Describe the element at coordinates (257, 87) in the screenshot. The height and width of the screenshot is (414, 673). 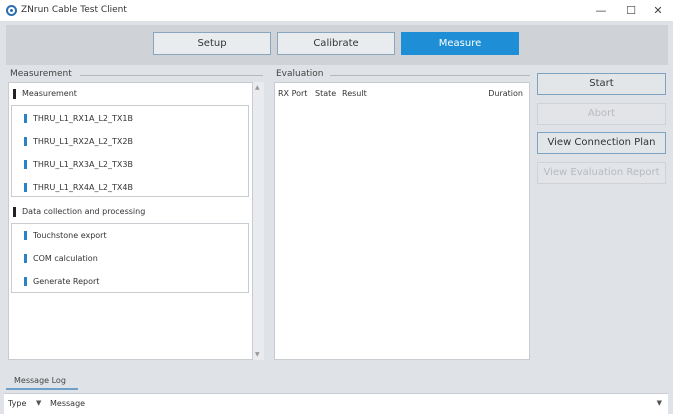
I see `scroll-up-icon: ▲` at that location.